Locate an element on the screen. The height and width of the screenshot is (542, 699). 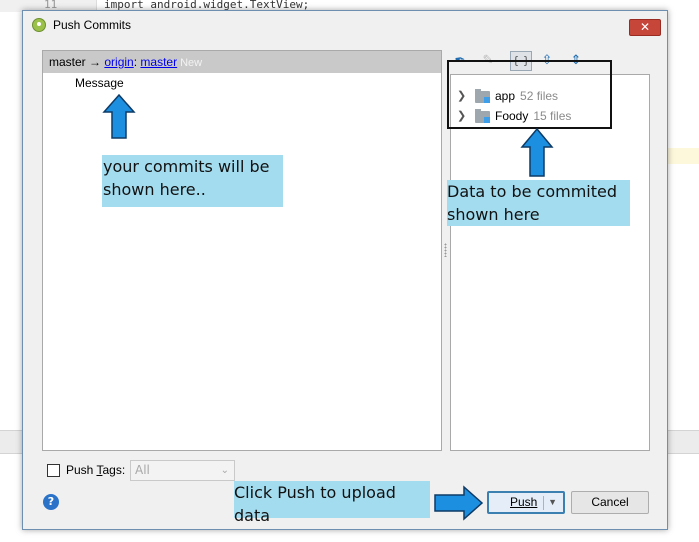
cancel-button: Cancel is located at coordinates (610, 502).